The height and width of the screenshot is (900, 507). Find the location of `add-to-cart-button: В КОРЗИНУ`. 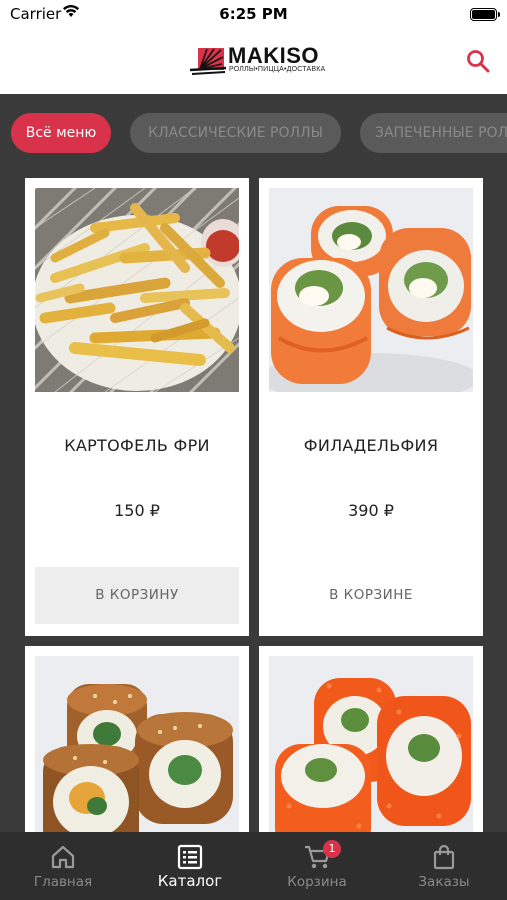

add-to-cart-button: В КОРЗИНУ is located at coordinates (137, 595).